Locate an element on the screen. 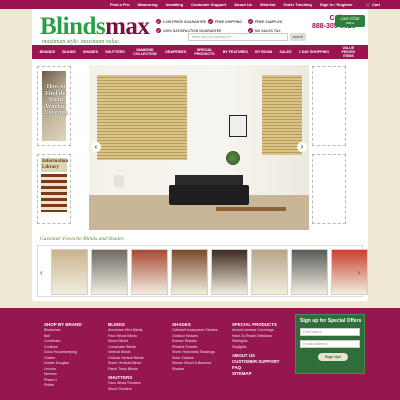 The height and width of the screenshot is (400, 400). benefit-label: 100% SATISFACTION GUARANTEE is located at coordinates (192, 30).